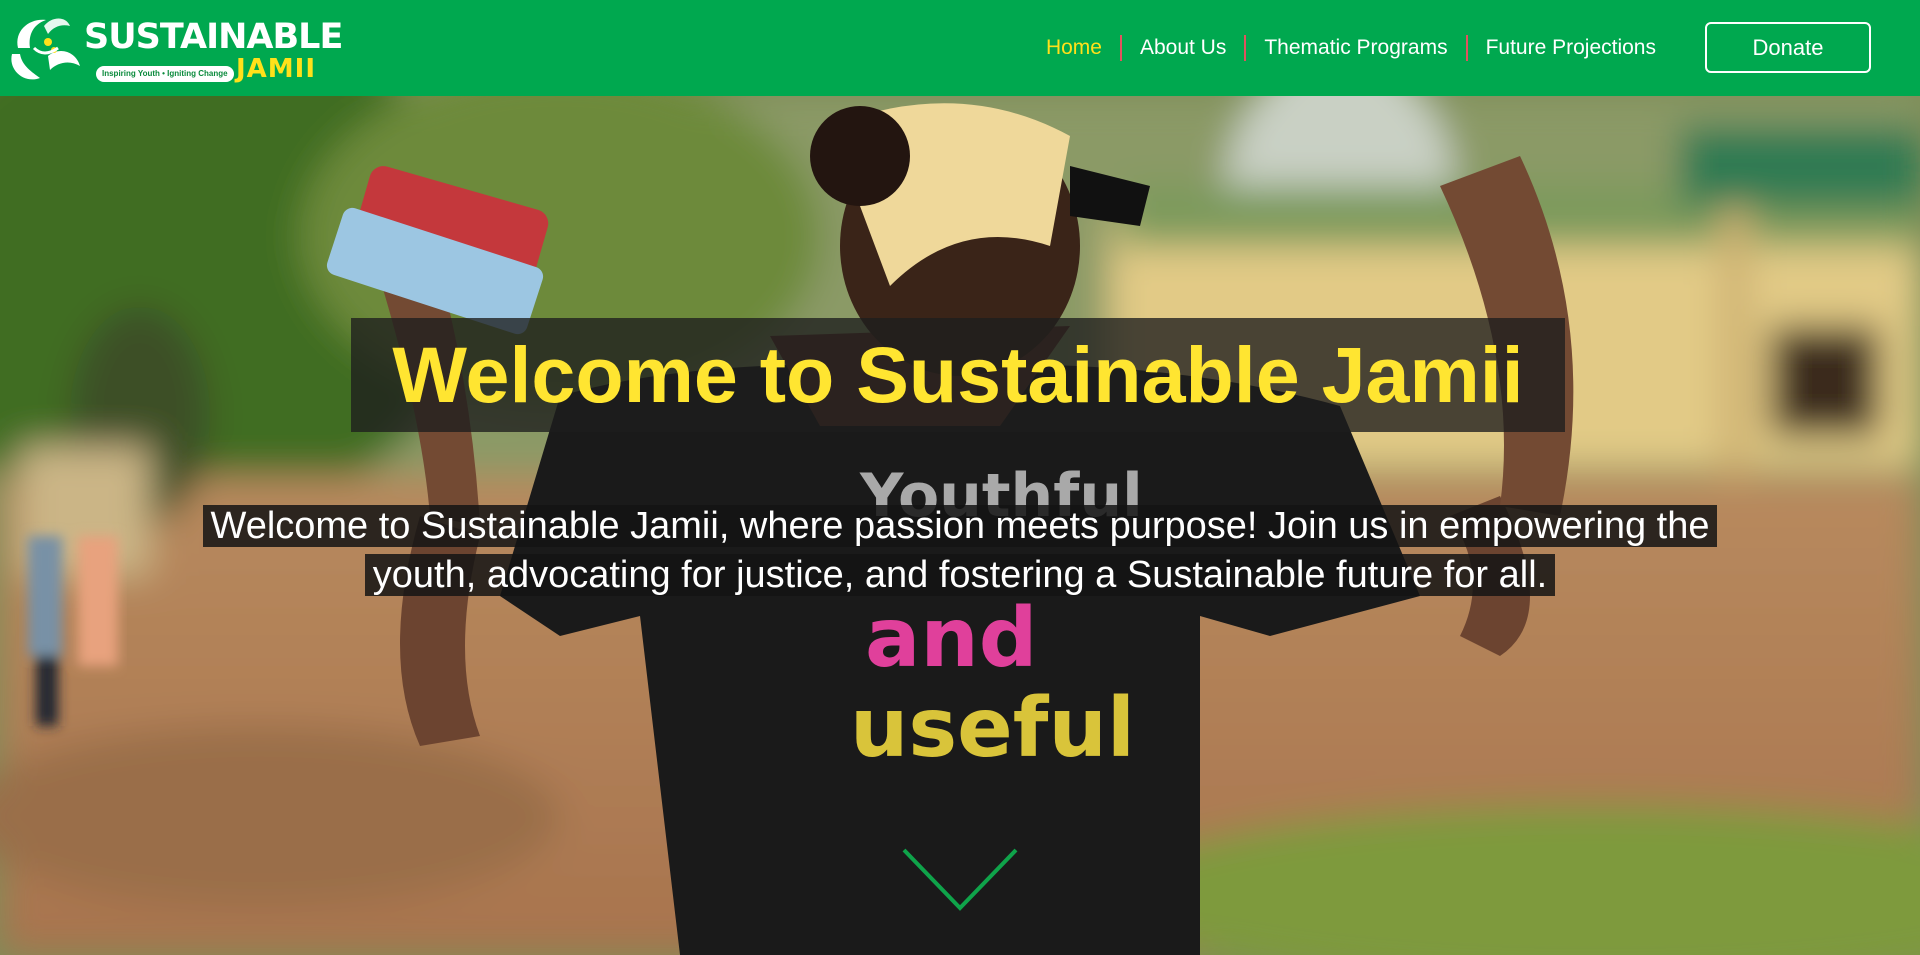  I want to click on logo-subtitle: JAMII, so click(276, 69).